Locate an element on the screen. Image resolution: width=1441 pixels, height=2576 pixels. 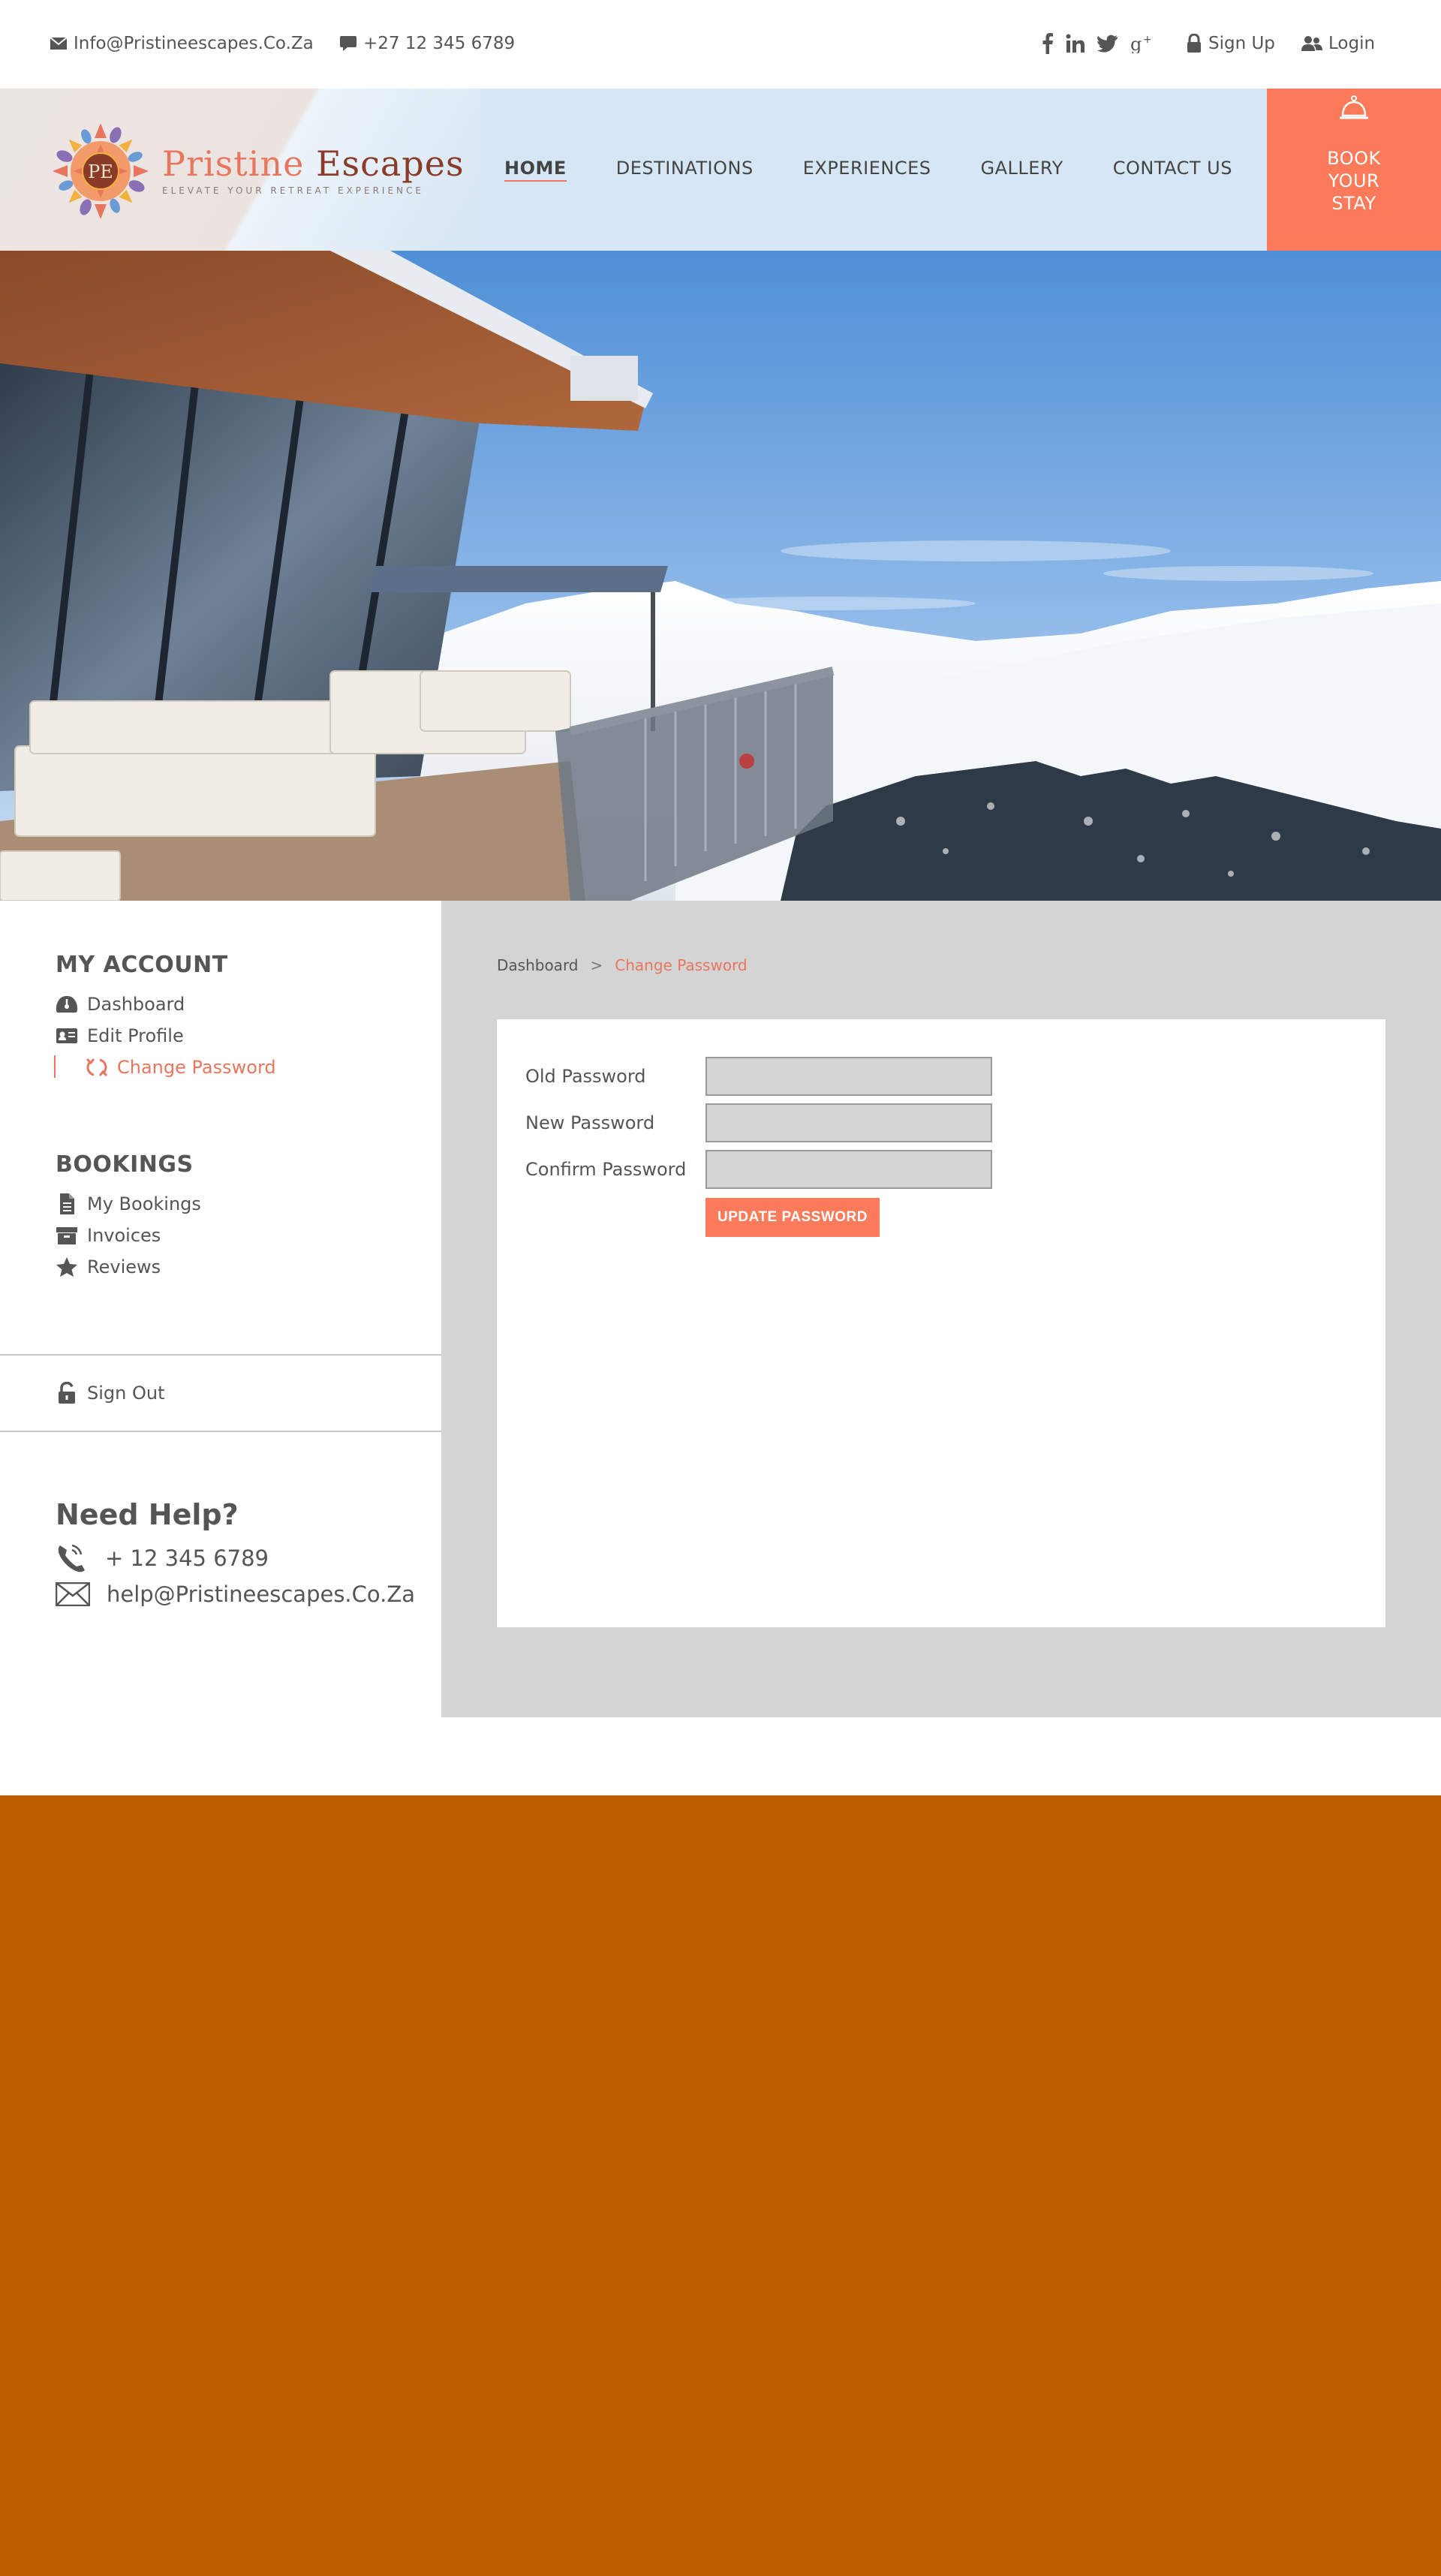
phone-icon is located at coordinates (71, 1558).